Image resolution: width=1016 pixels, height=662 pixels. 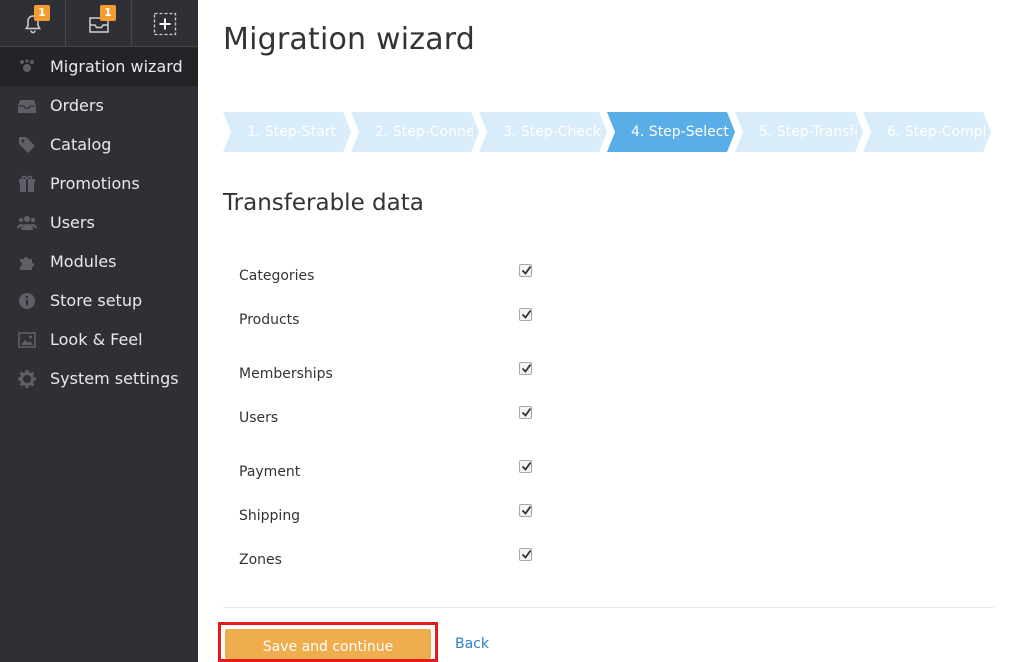 I want to click on data-row-label: Products, so click(x=269, y=320).